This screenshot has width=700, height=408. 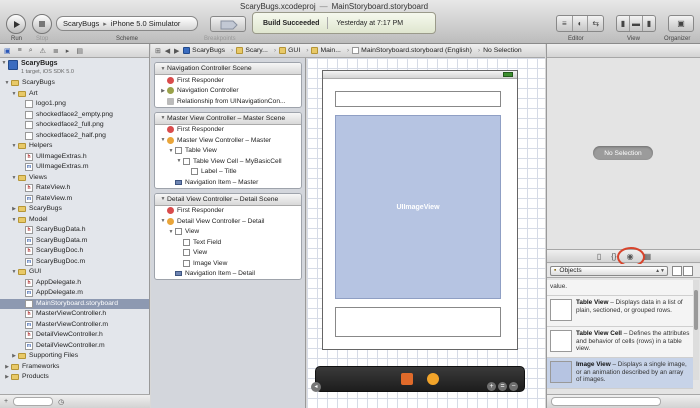 I want to click on outline-item: ▼ Detail View Controller – Detail, so click(x=228, y=221).